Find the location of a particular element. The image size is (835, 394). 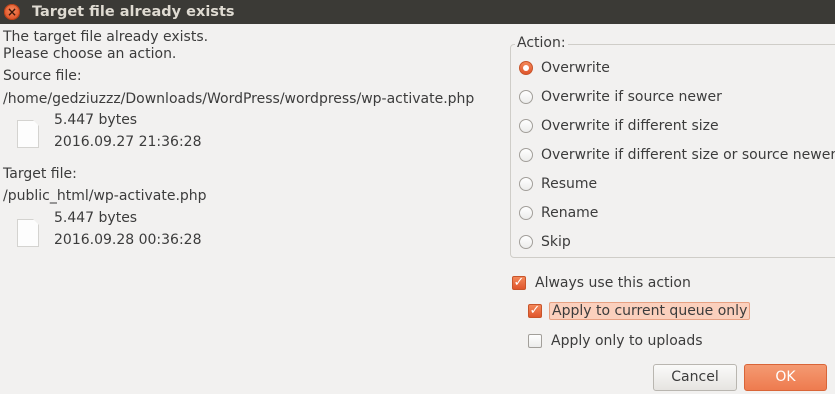

target-file-label: Target file: is located at coordinates (40, 174).